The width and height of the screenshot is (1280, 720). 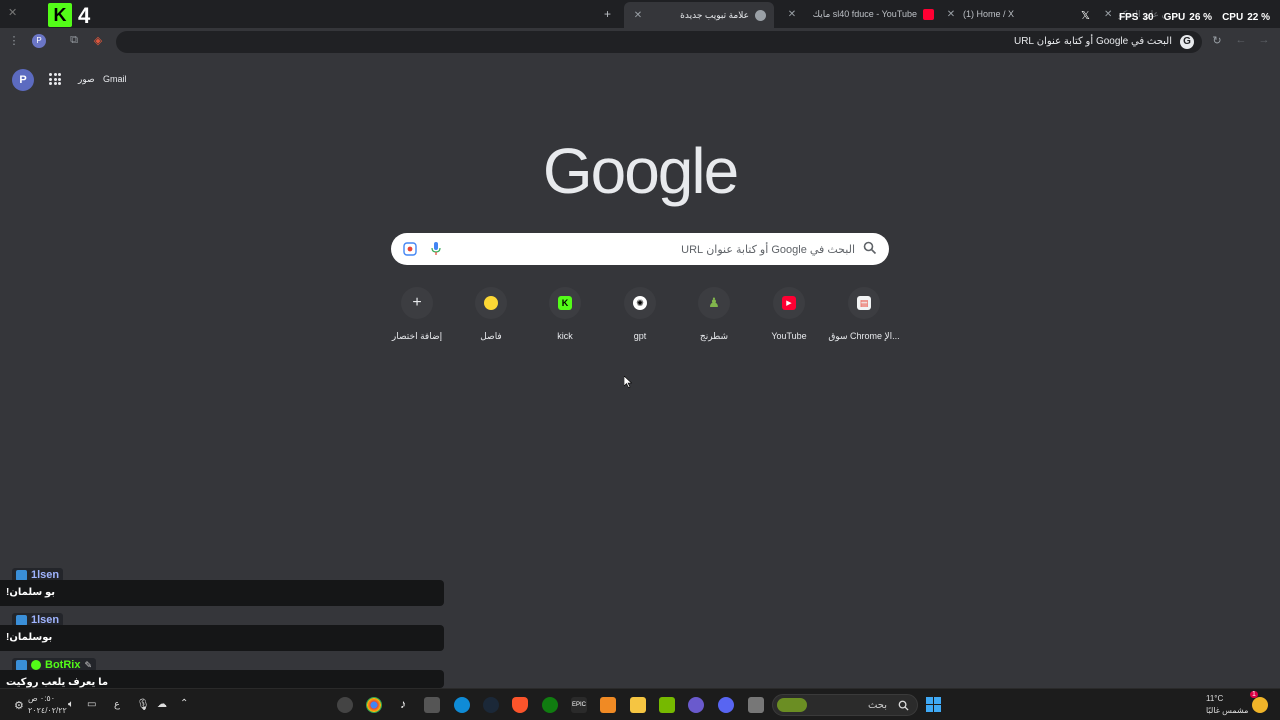 I want to click on chevron-up-icon: ⌃, so click(x=184, y=703).